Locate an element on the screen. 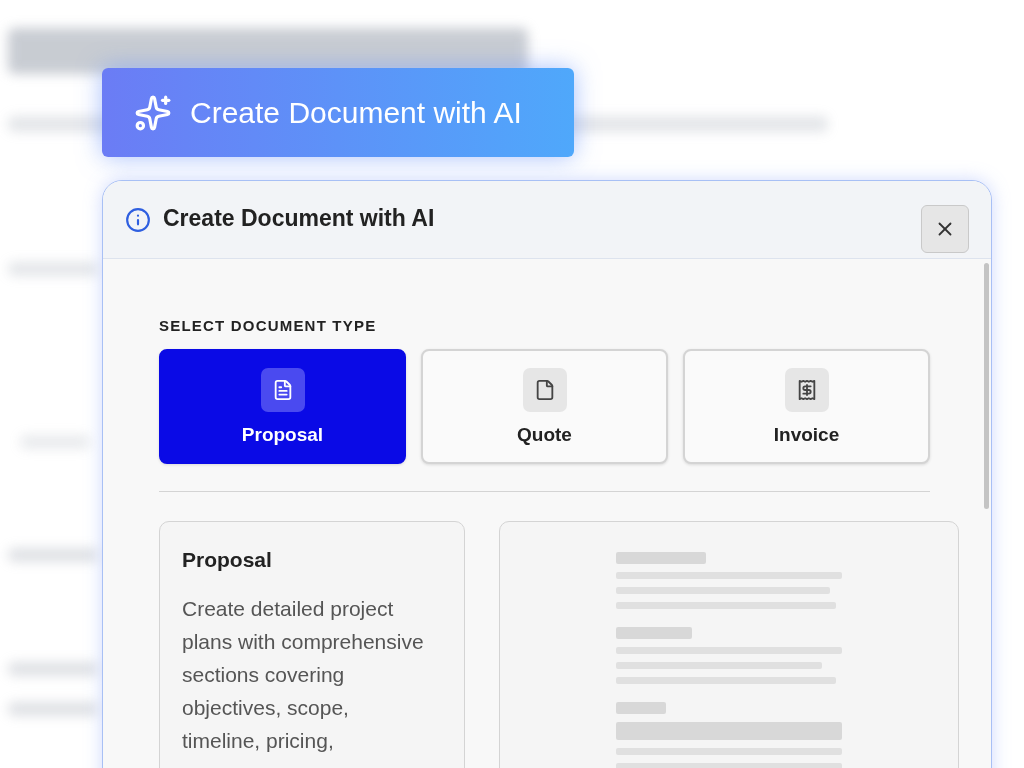 The height and width of the screenshot is (768, 1024). section-label: SELECT DOCUMENT TYPE is located at coordinates (268, 325).